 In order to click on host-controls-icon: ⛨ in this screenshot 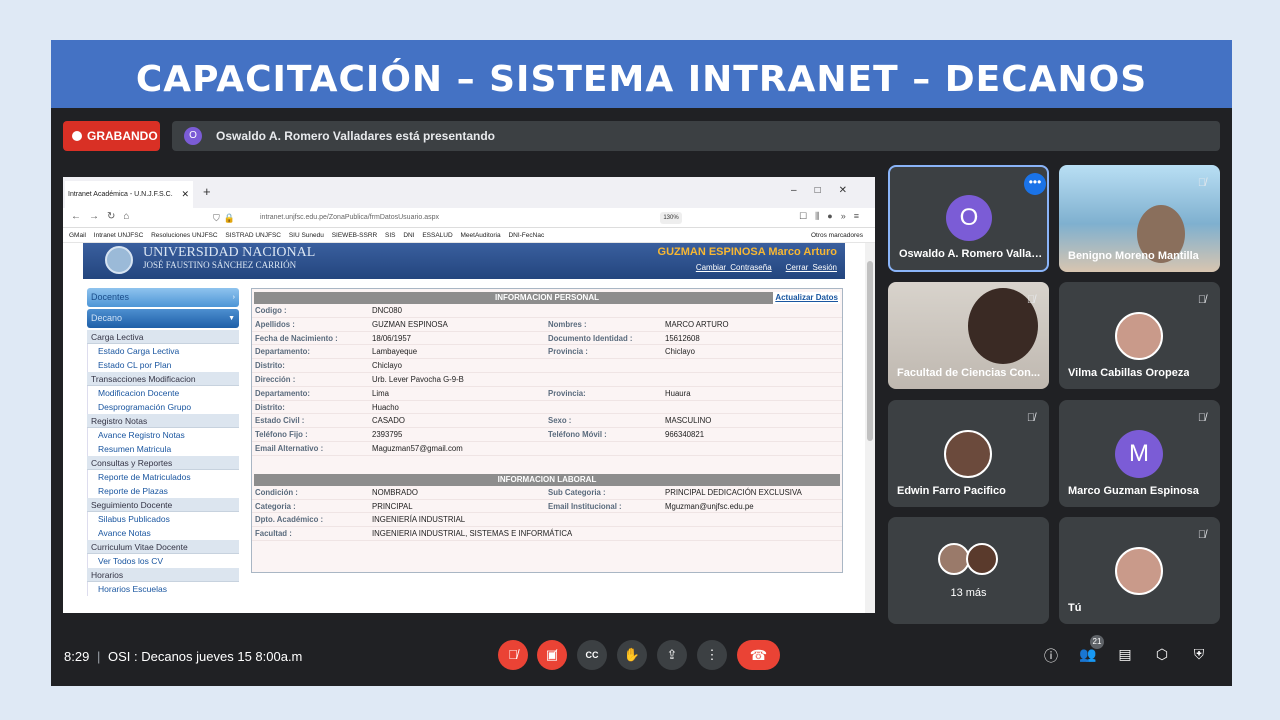, I will do `click(1199, 654)`.